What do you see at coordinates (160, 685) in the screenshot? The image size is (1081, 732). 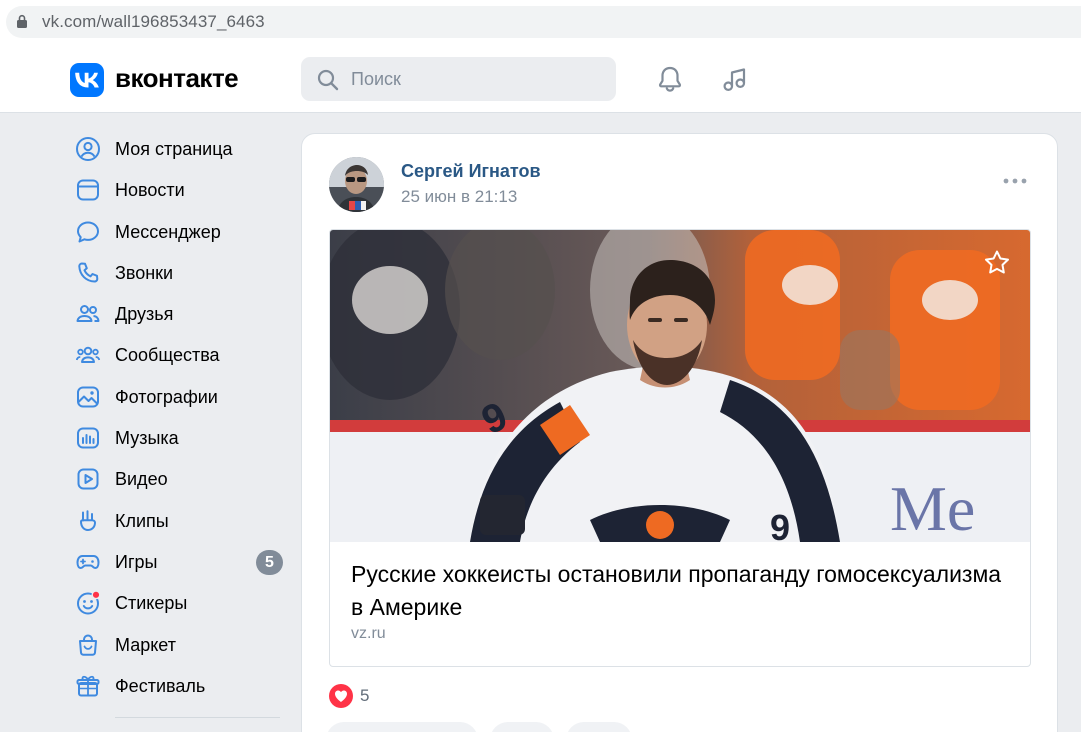 I see `sidebar-item-label: Фестиваль` at bounding box center [160, 685].